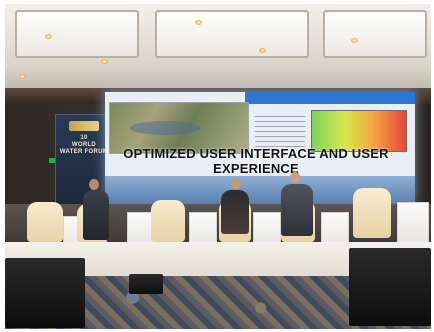  What do you see at coordinates (146, 284) in the screenshot?
I see `stage-monitor` at bounding box center [146, 284].